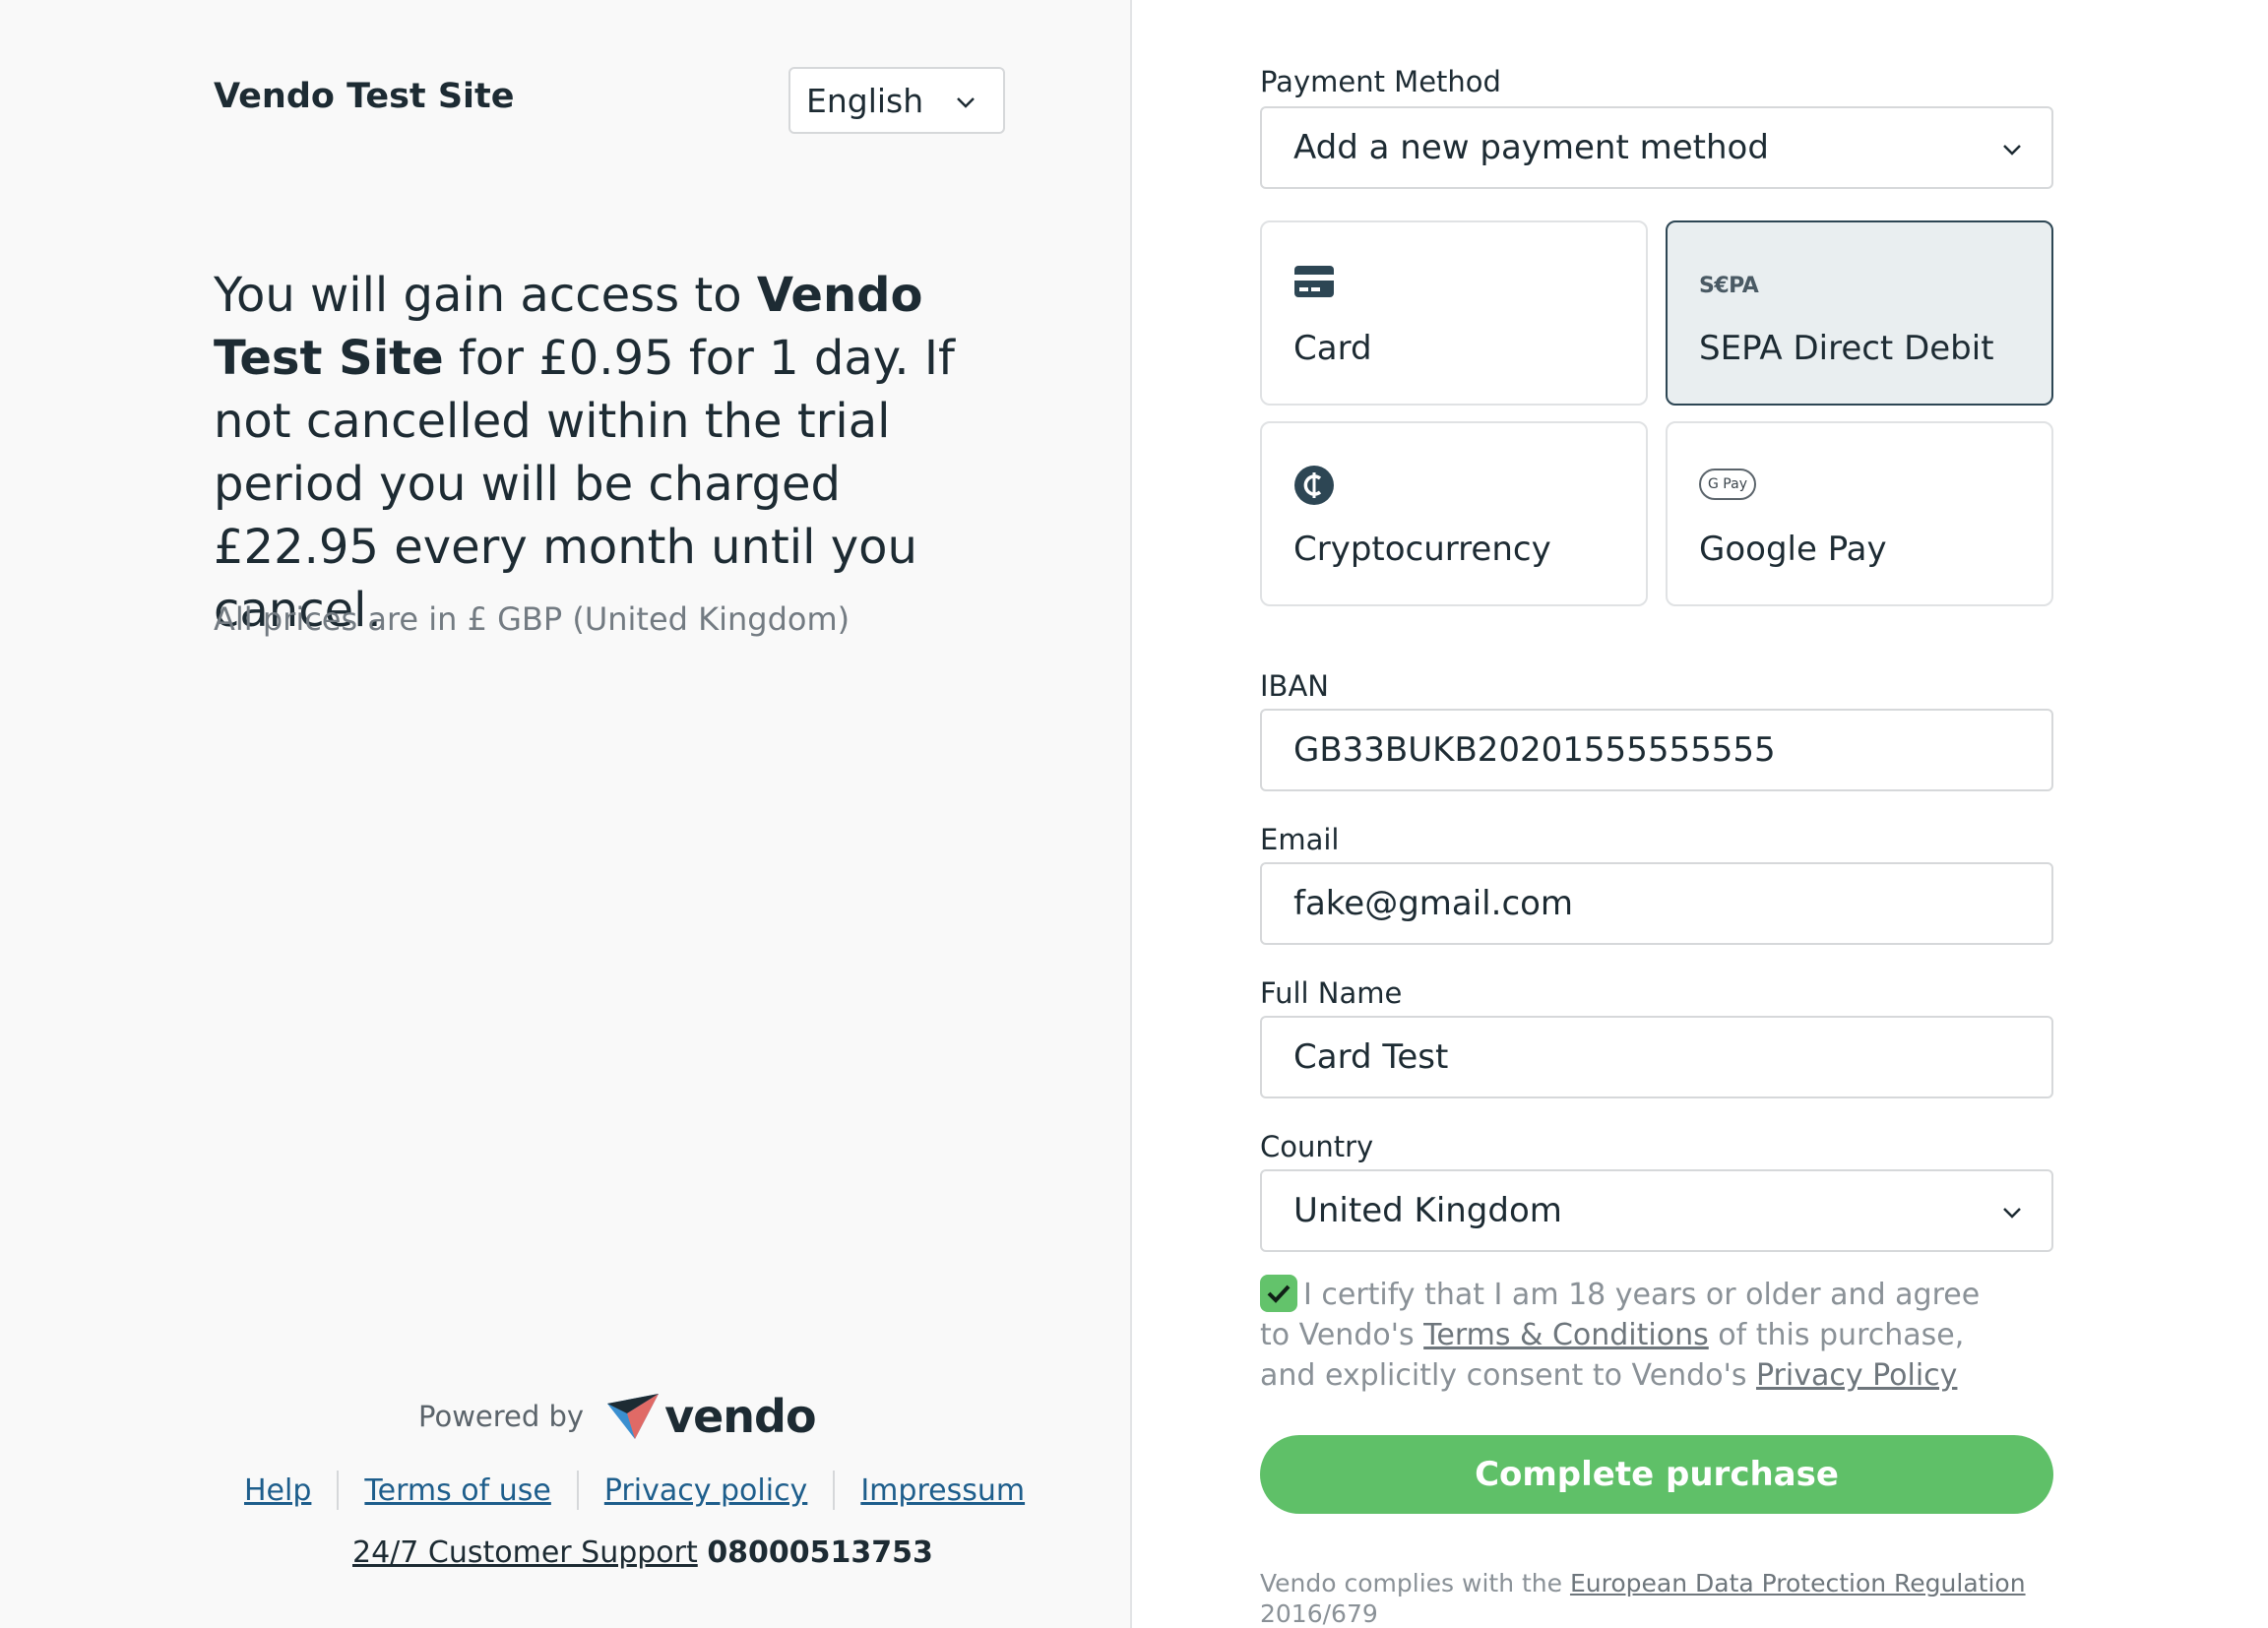  I want to click on help-link: Help, so click(277, 1490).